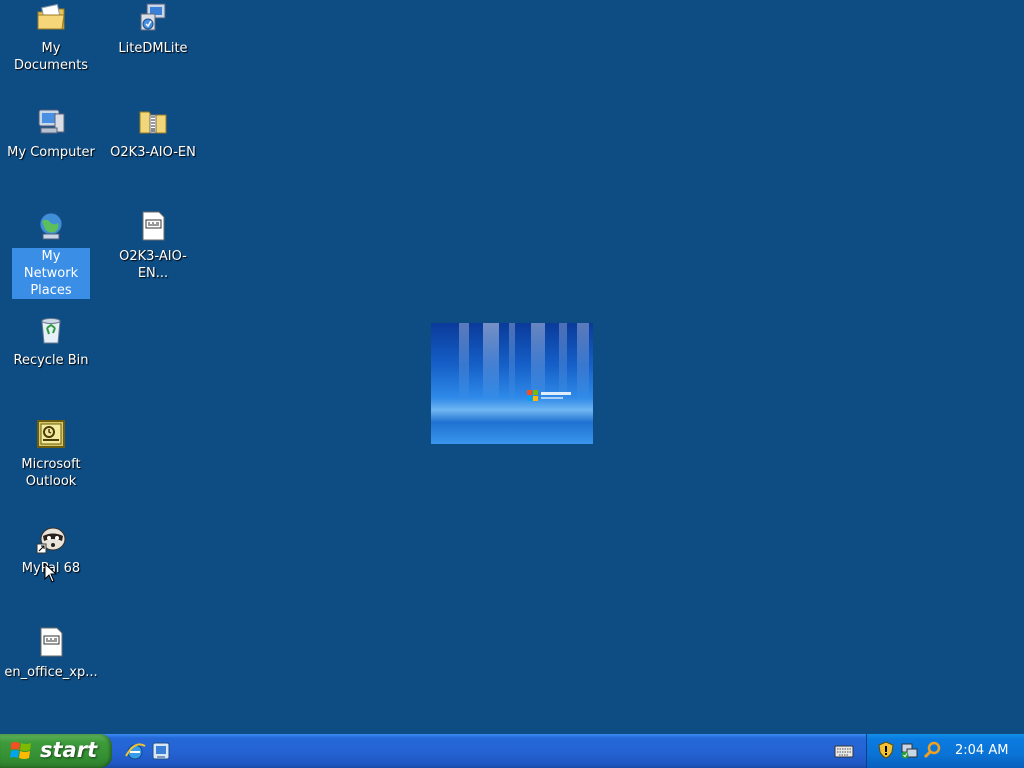 This screenshot has height=768, width=1024. Describe the element at coordinates (51, 57) in the screenshot. I see `desktop-icon-label: My Documents` at that location.